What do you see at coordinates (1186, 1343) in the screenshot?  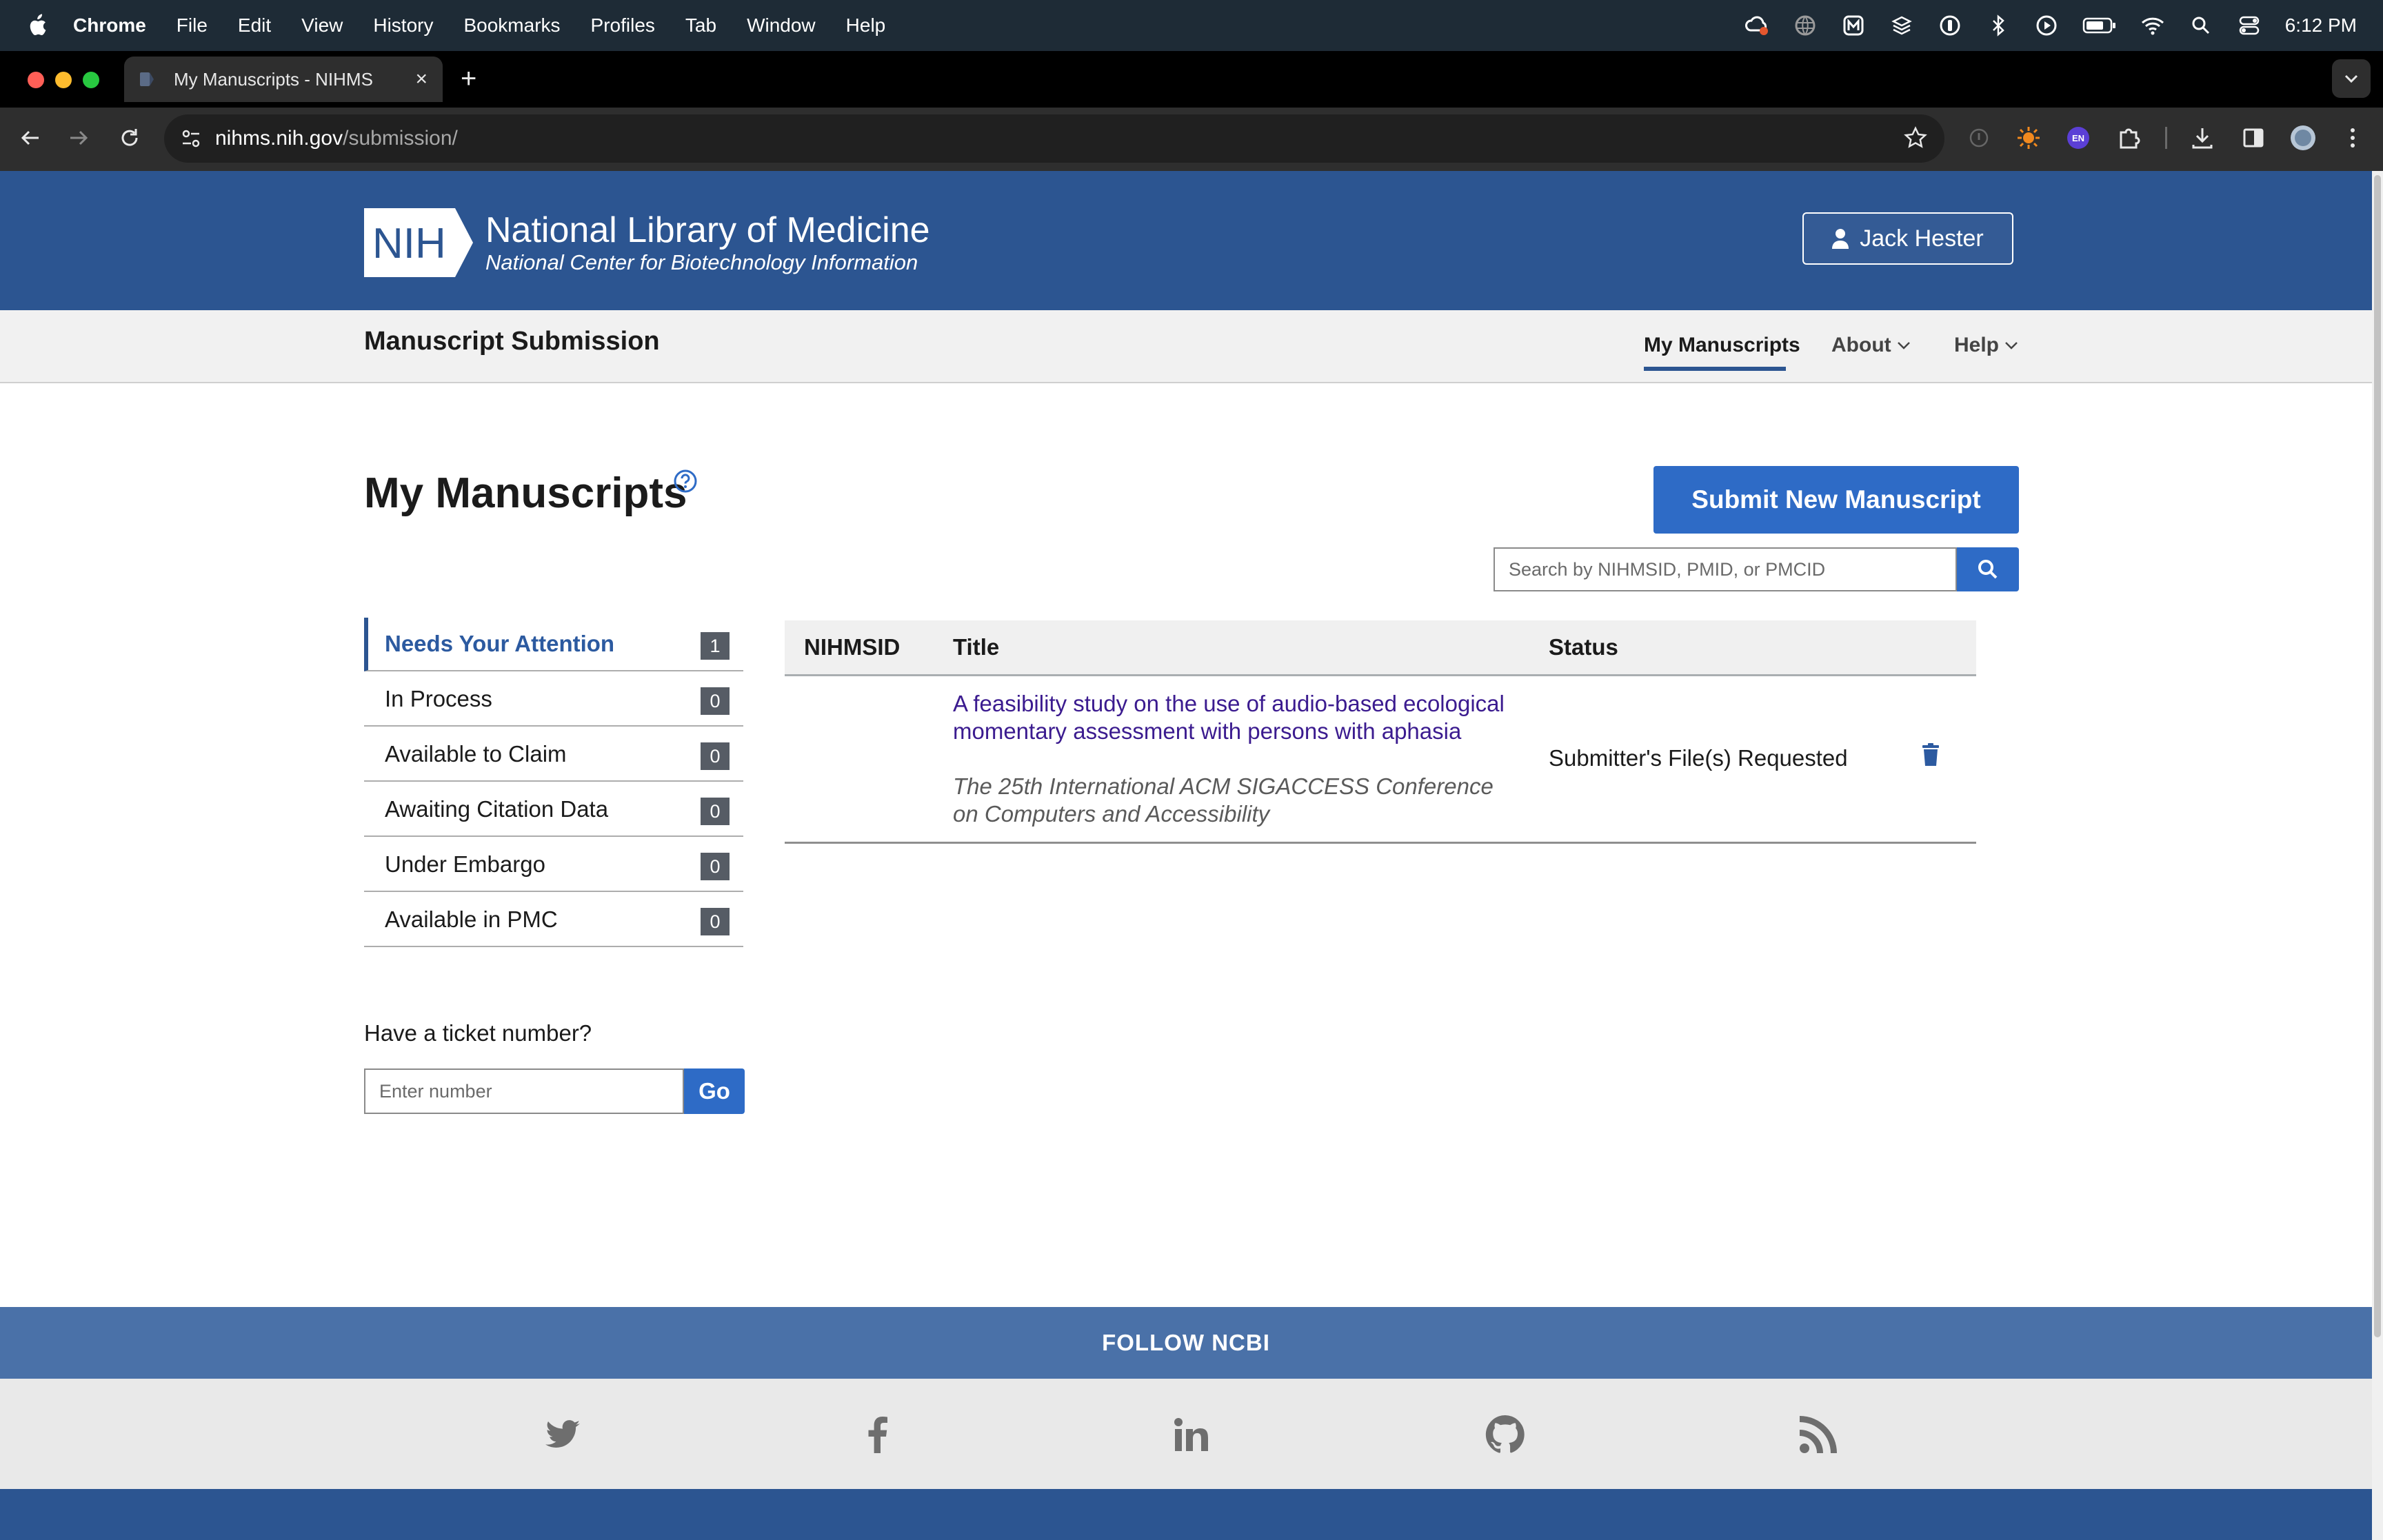 I see `follow-ncbi-band: FOLLOW NCBI` at bounding box center [1186, 1343].